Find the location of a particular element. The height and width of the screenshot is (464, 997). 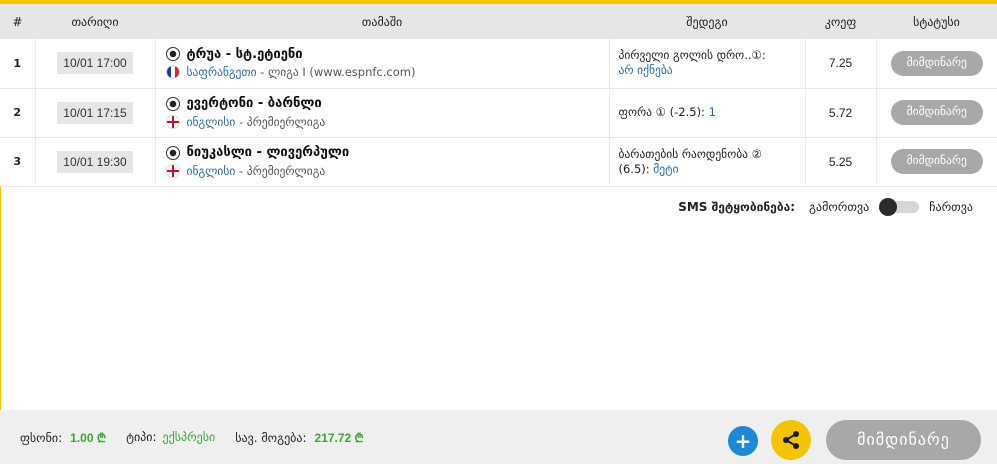

bet-market: ბარათების რაოდენობა ② is located at coordinates (690, 153).